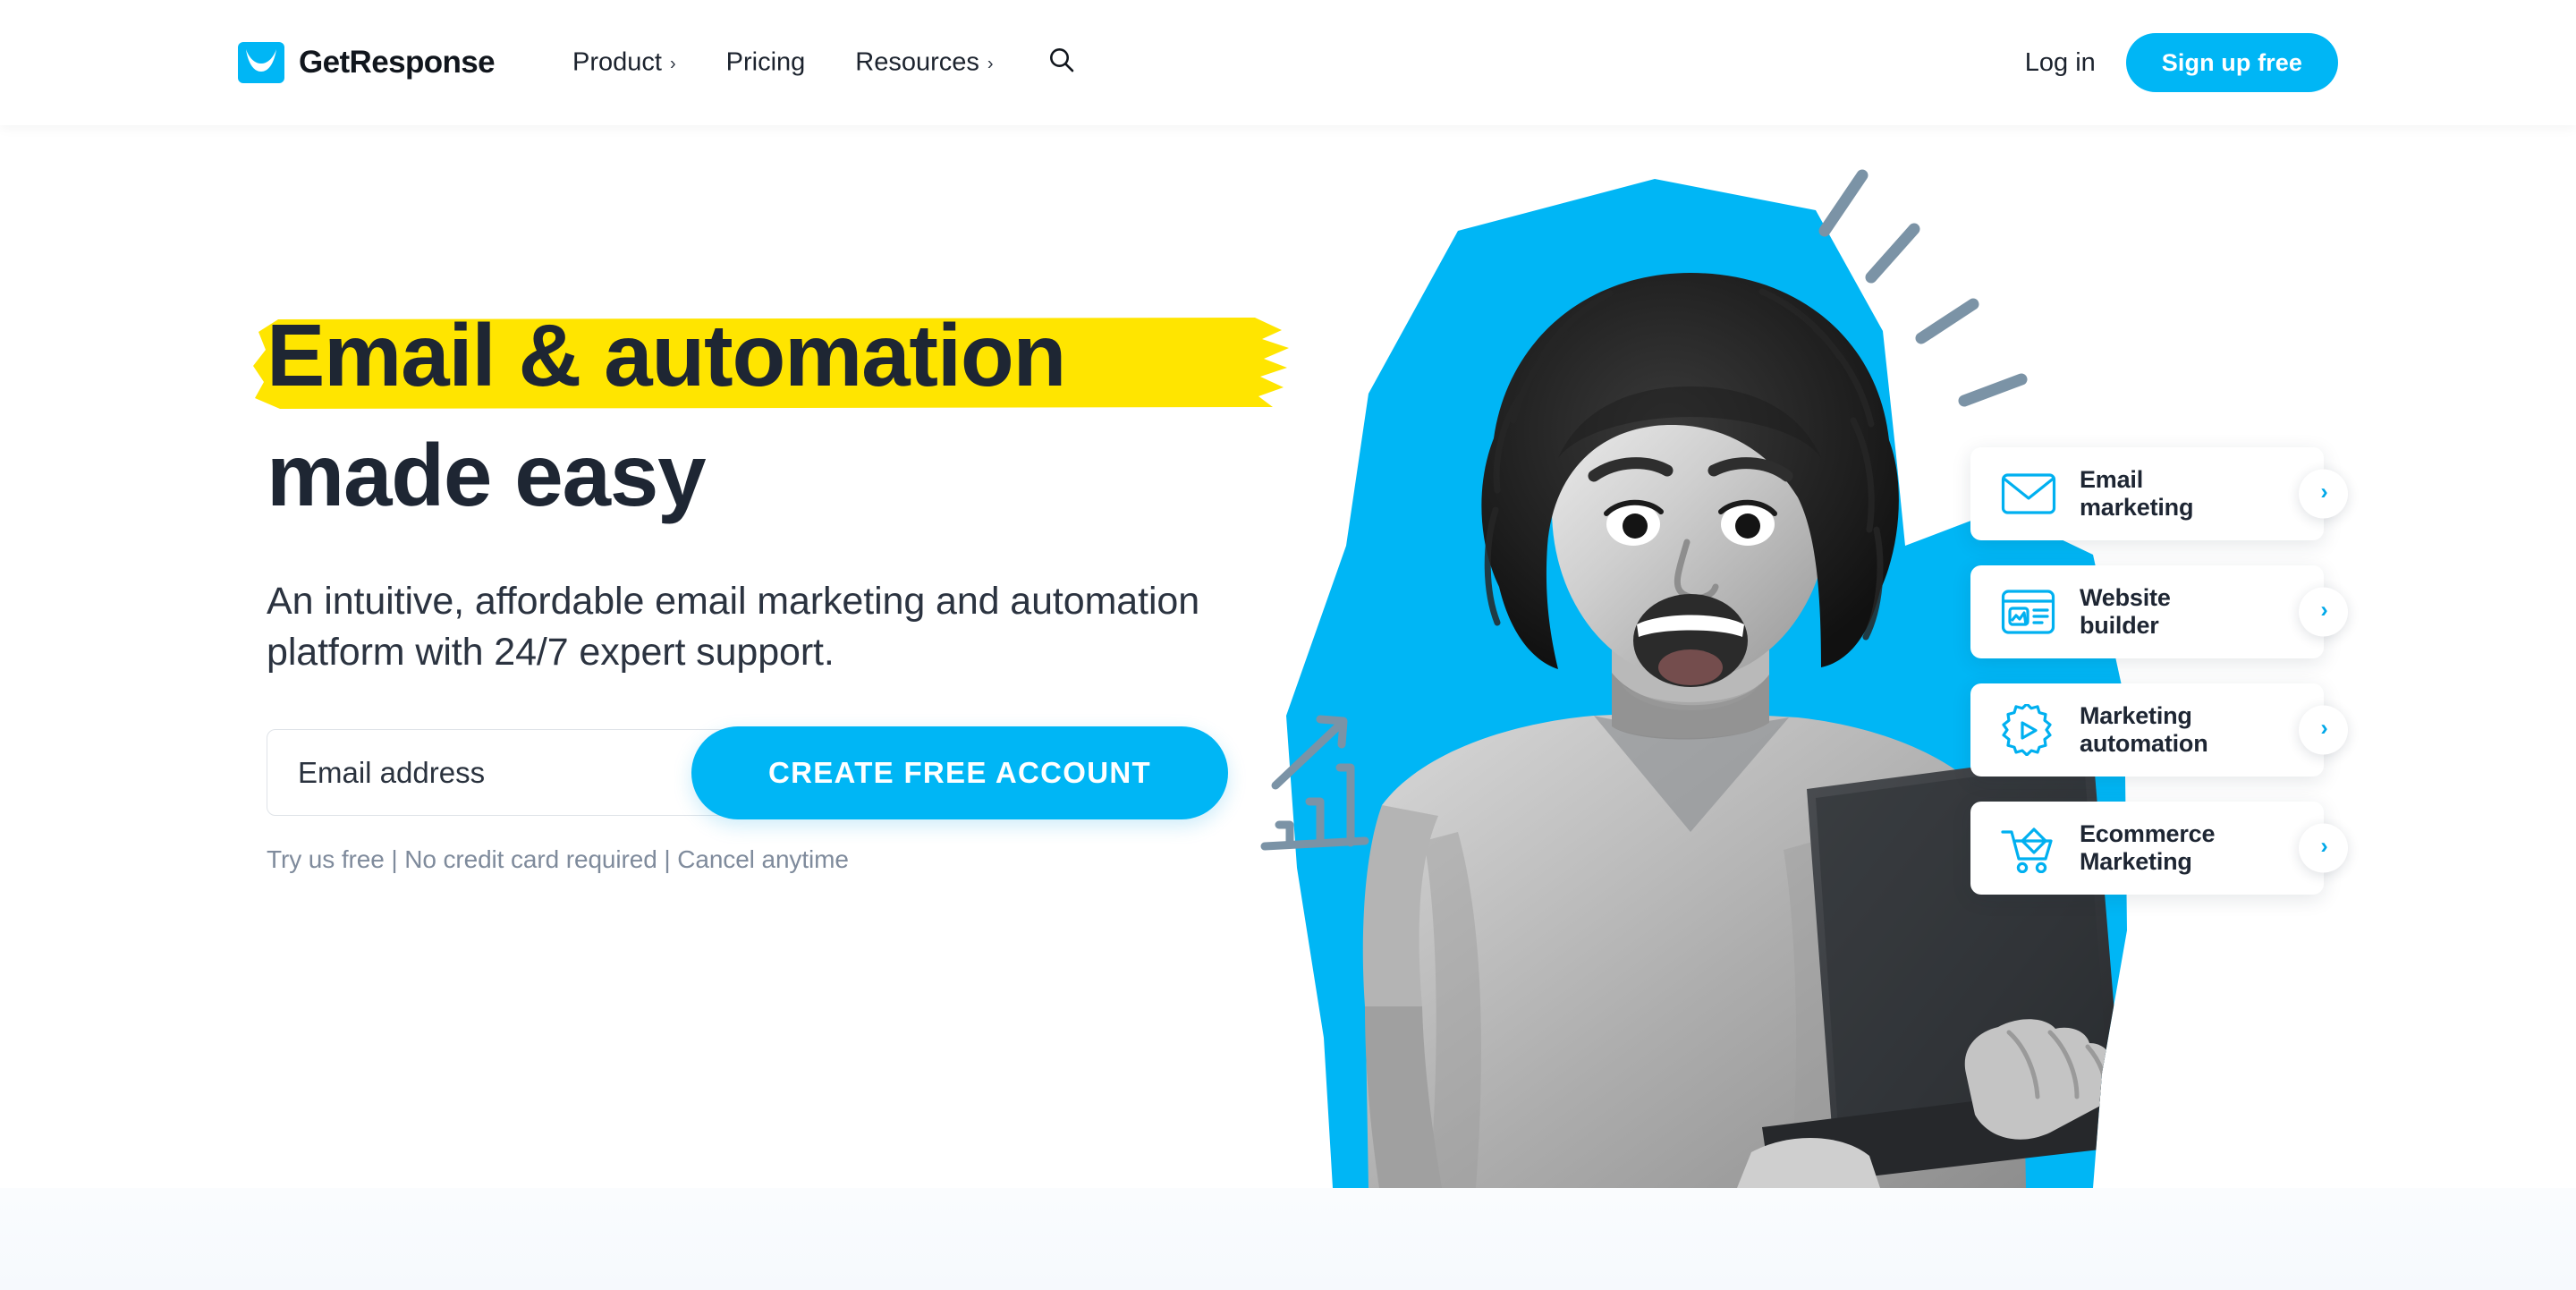 Image resolution: width=2576 pixels, height=1290 pixels. What do you see at coordinates (2137, 493) in the screenshot?
I see `feature-card-label: Email marketing` at bounding box center [2137, 493].